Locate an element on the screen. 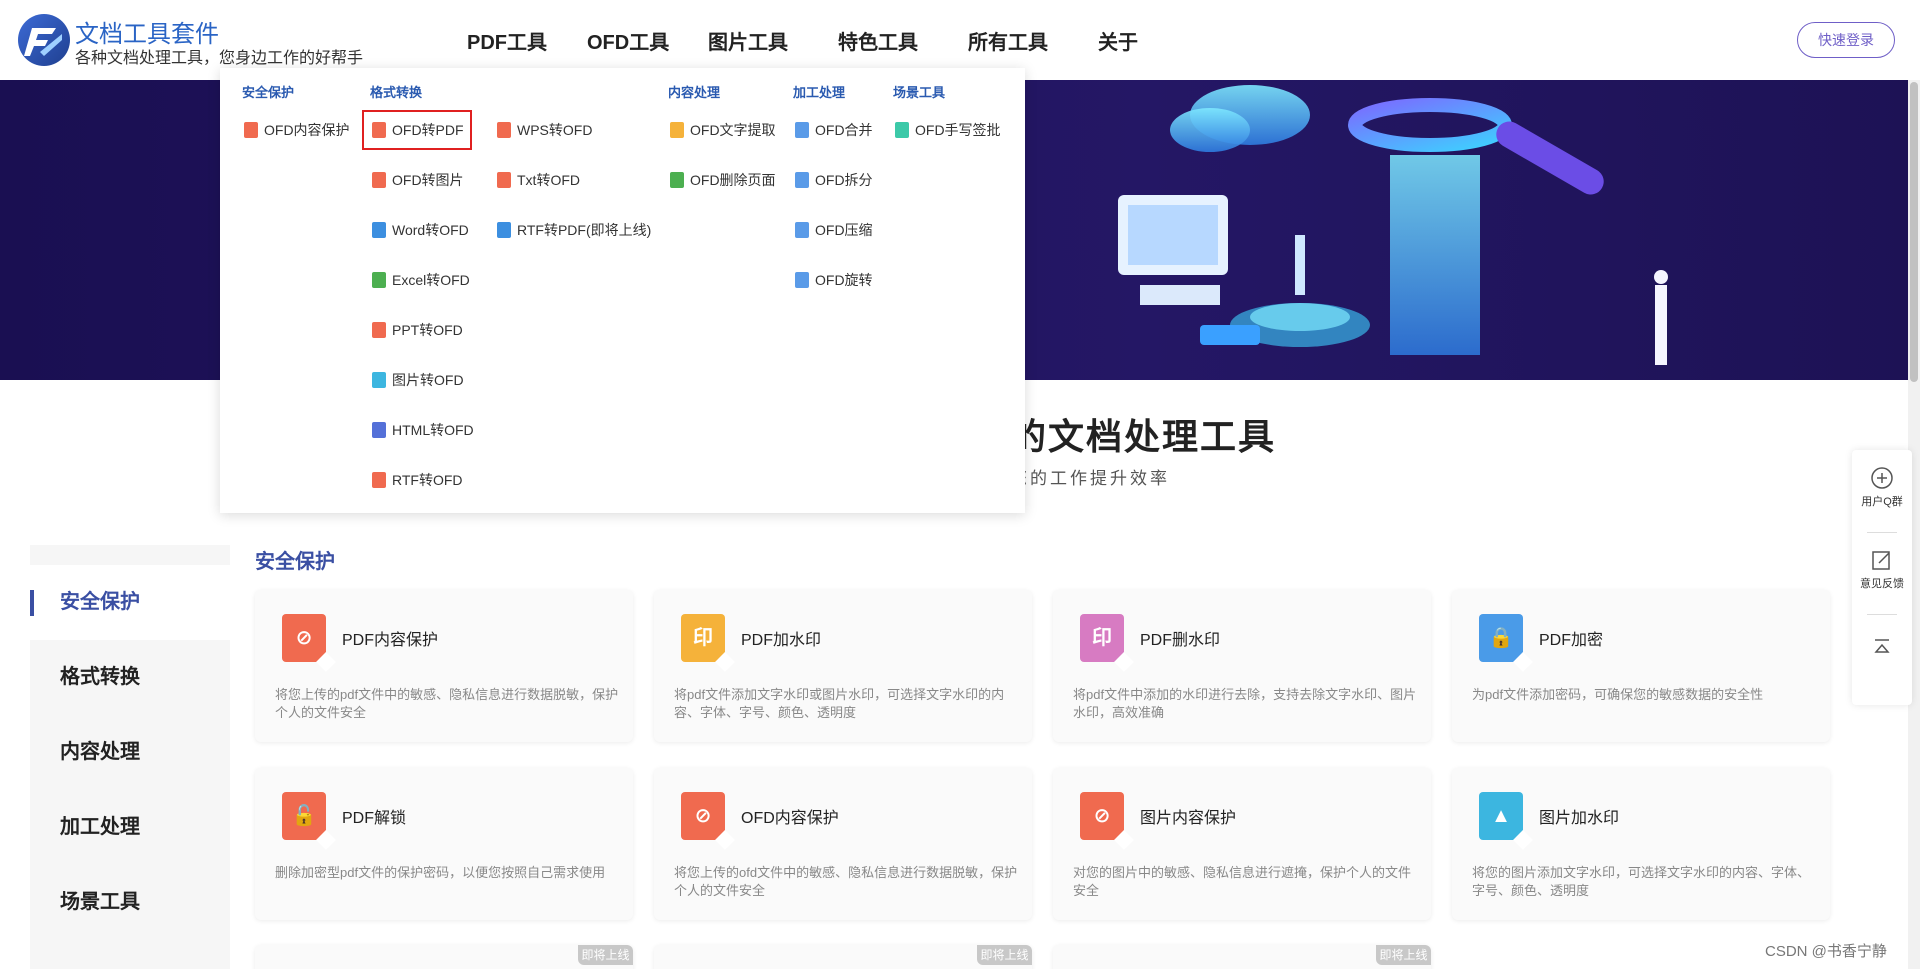  tool-card-upcoming-3: 即将上线 is located at coordinates (1242, 957).